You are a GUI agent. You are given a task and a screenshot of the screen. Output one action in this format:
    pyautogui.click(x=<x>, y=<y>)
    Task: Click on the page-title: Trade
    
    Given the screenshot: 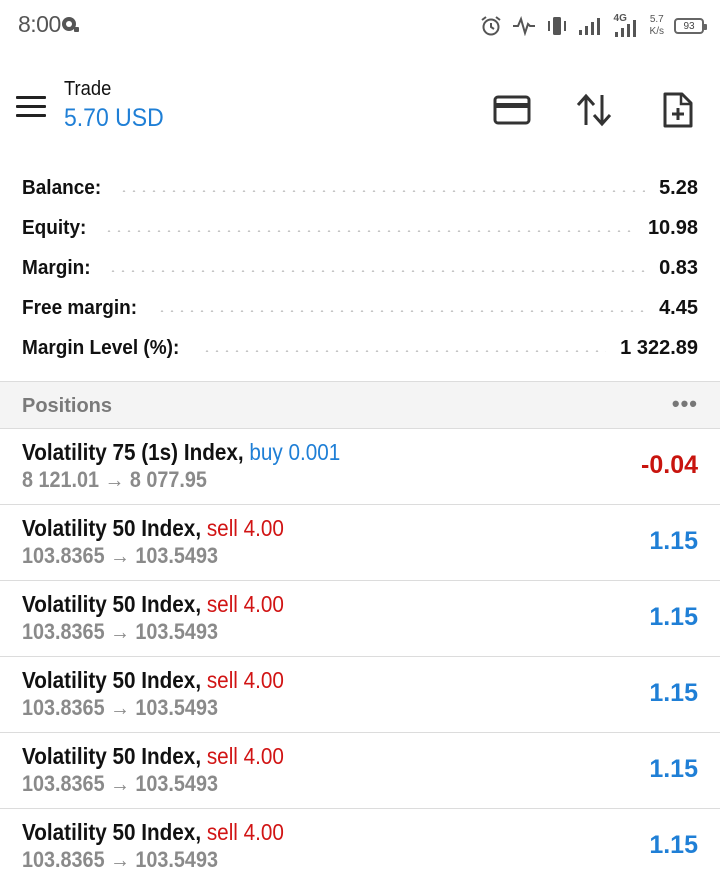 What is the action you would take?
    pyautogui.click(x=88, y=89)
    